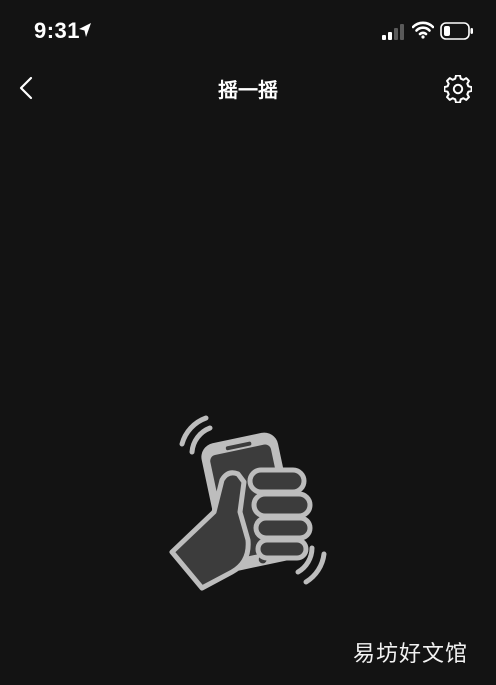 This screenshot has height=685, width=496. What do you see at coordinates (410, 654) in the screenshot?
I see `watermark: 易坊好文馆` at bounding box center [410, 654].